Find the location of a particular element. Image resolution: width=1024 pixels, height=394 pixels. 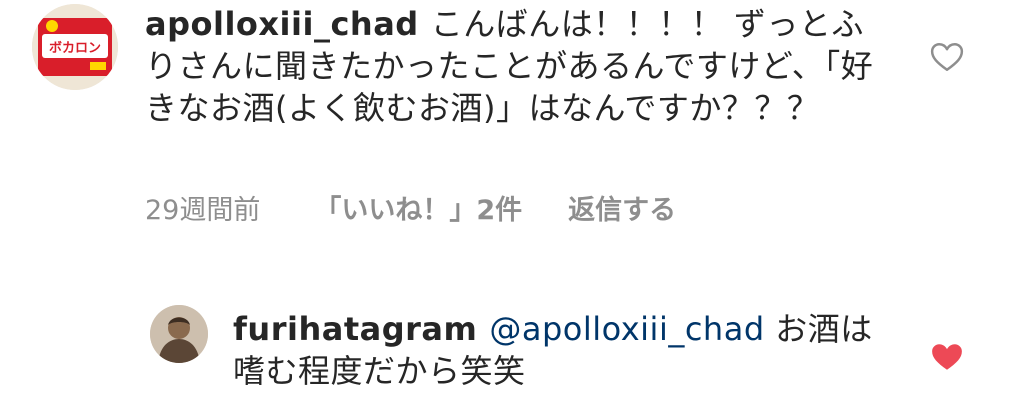

heart-filled-icon is located at coordinates (947, 357).